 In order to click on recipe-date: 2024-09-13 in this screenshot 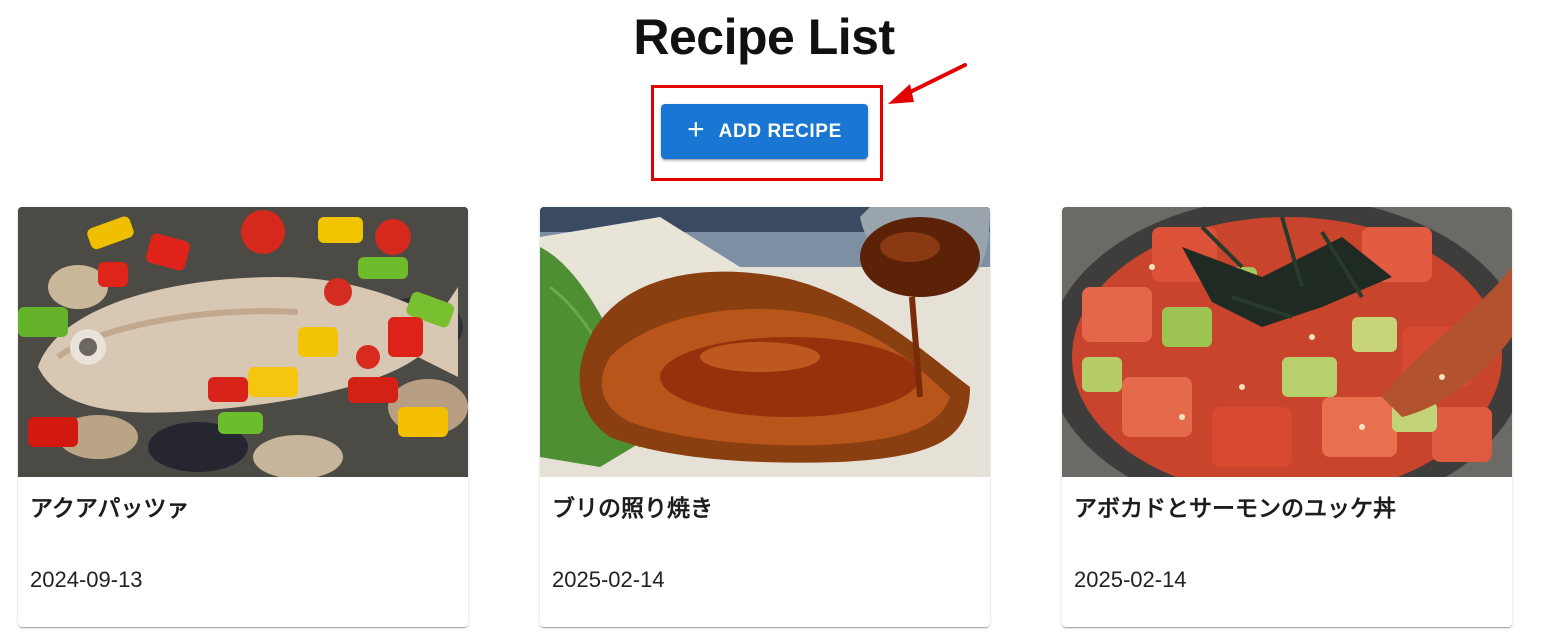, I will do `click(86, 579)`.